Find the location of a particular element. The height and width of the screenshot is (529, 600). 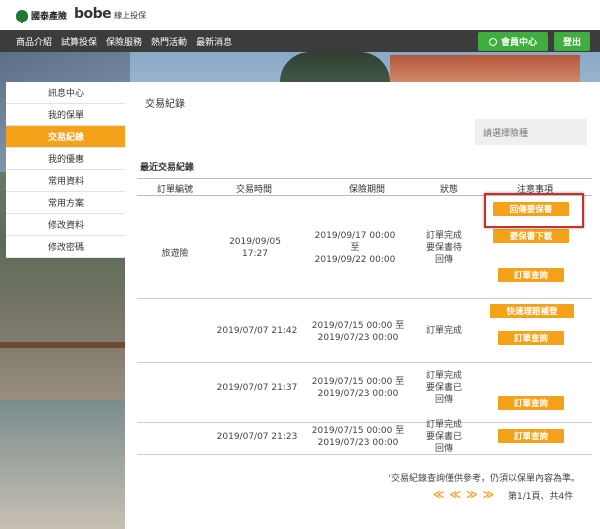

row1-period-sep: 至 is located at coordinates (355, 248).